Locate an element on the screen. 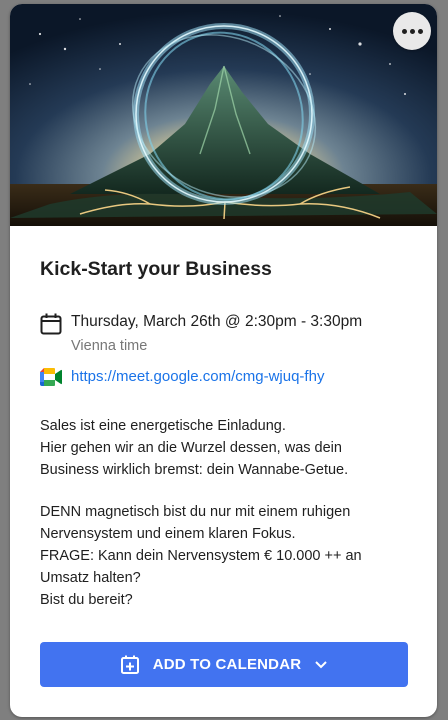  more-options-button is located at coordinates (412, 31).